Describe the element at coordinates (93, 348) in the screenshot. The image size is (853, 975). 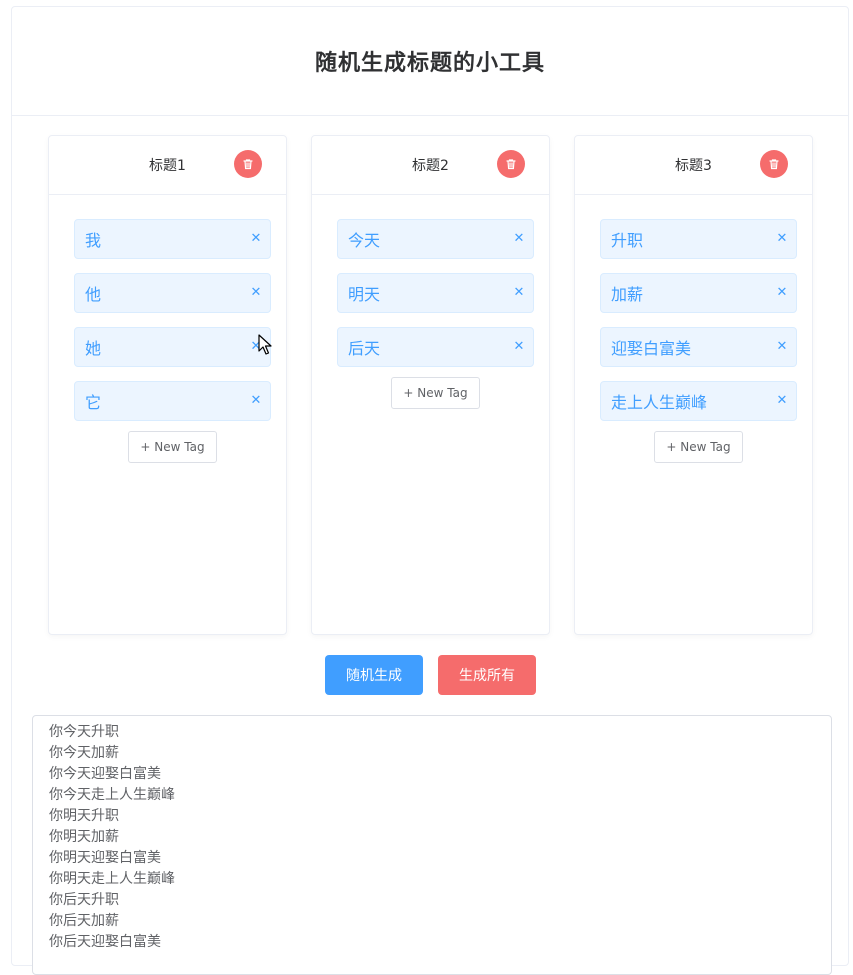
I see `tag-label: 她` at that location.